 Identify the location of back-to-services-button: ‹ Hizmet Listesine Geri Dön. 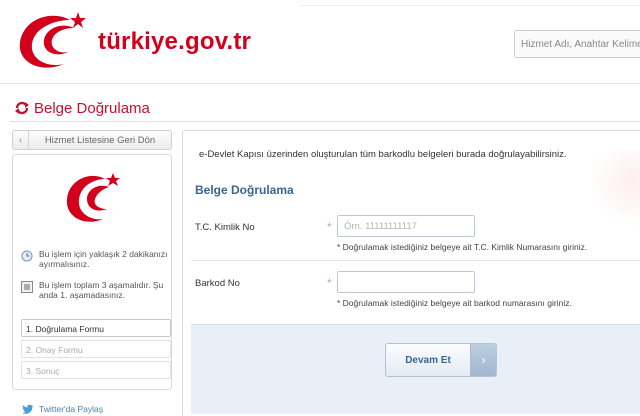
(92, 140).